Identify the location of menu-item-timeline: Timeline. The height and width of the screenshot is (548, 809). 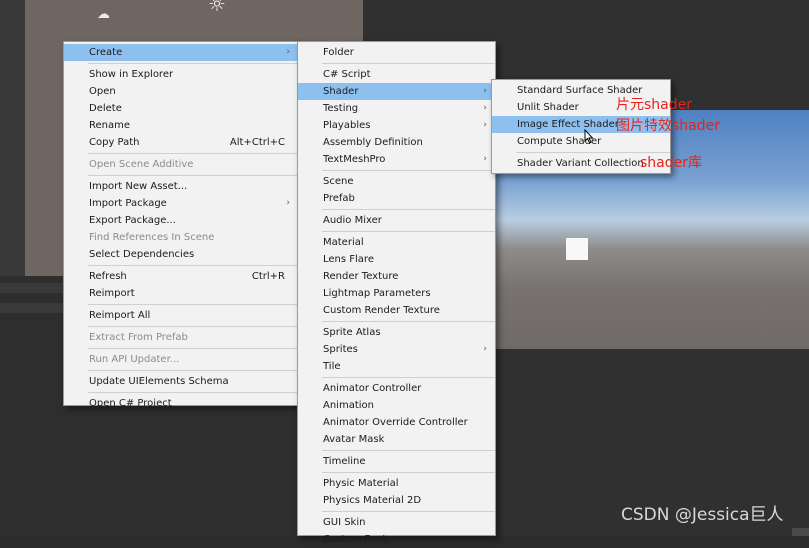
(396, 461).